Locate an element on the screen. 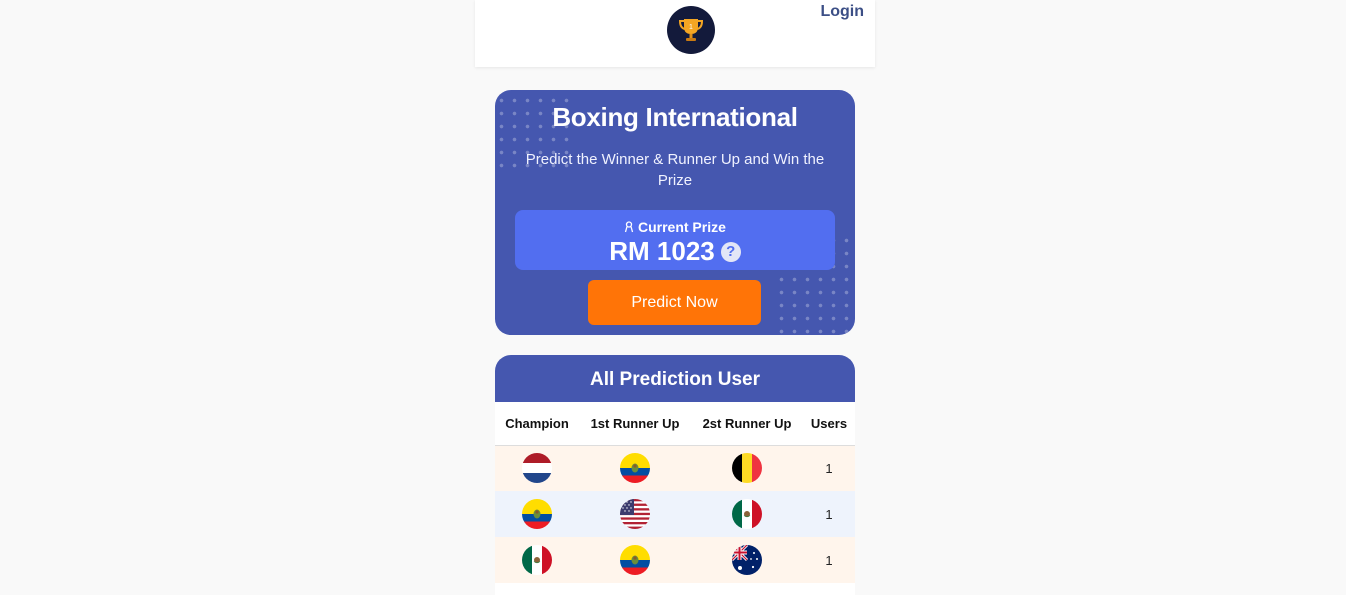 This screenshot has height=595, width=1346. column-header-1st-runner-up: 1st Runner Up is located at coordinates (635, 424).